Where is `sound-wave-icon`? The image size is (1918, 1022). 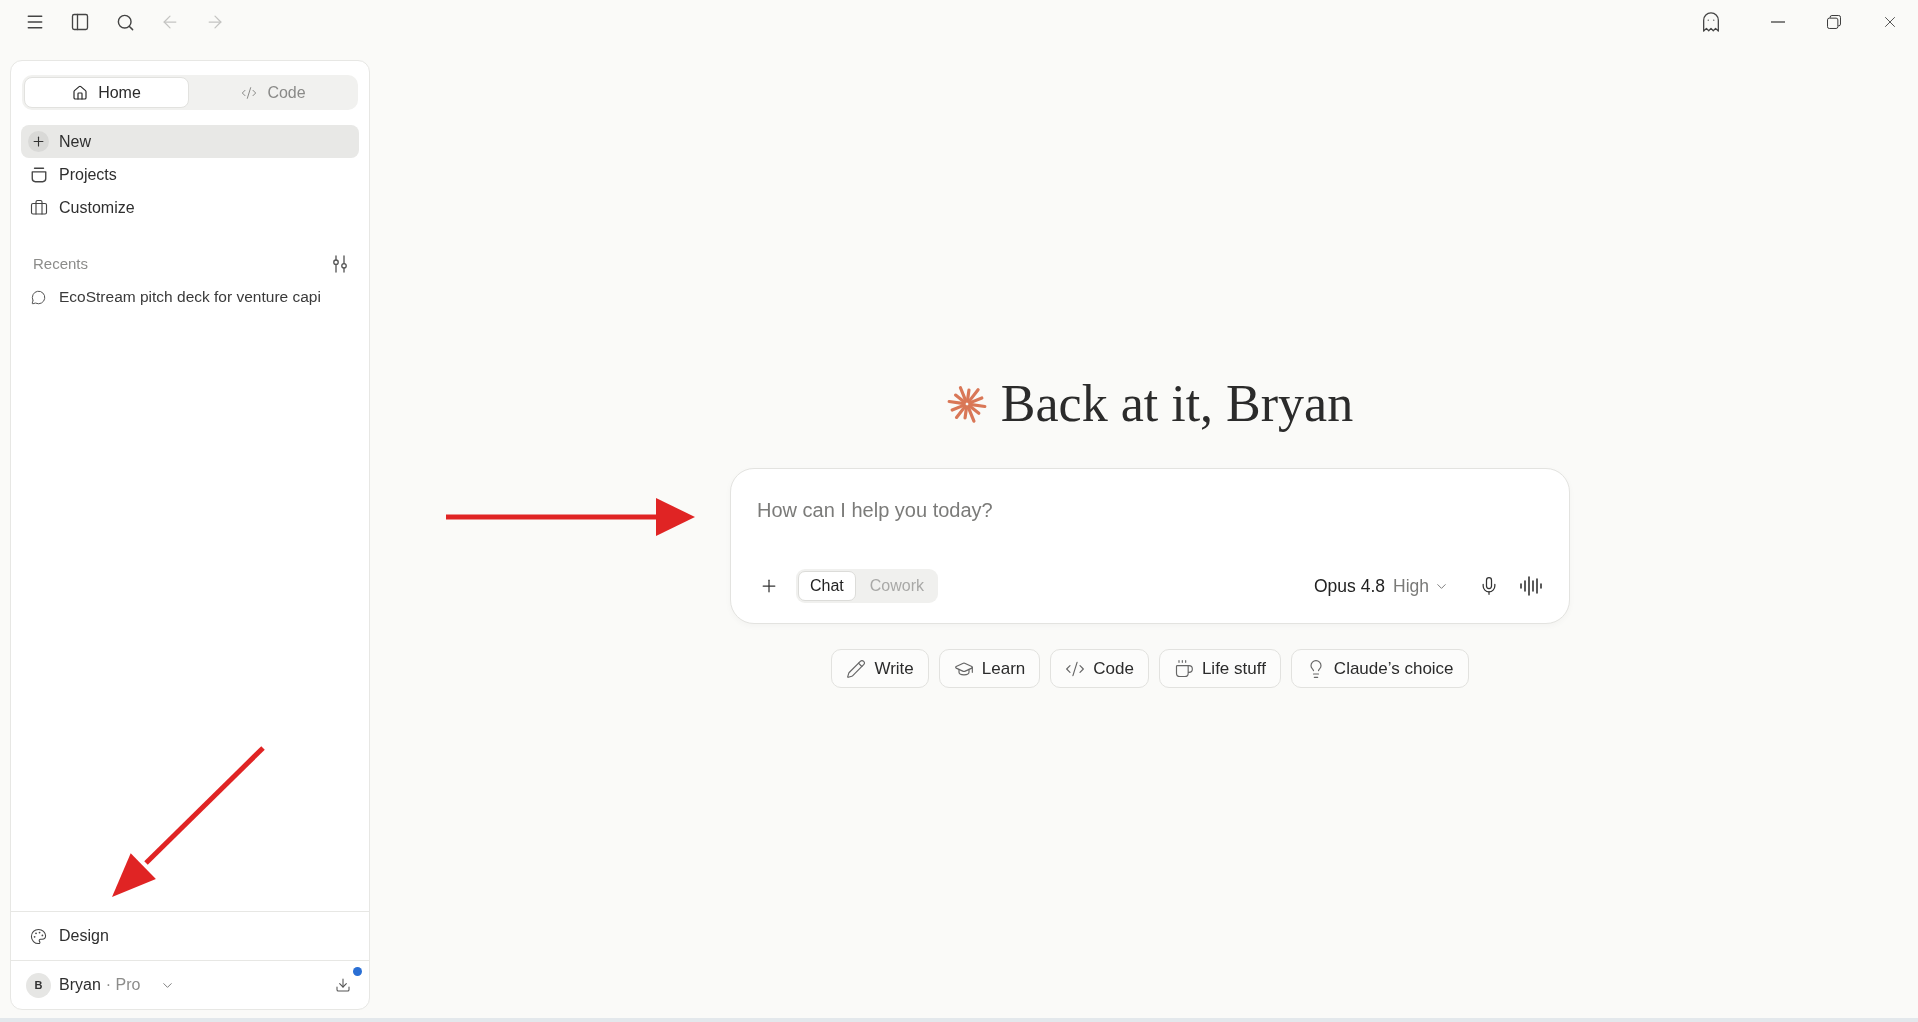
sound-wave-icon is located at coordinates (1531, 586).